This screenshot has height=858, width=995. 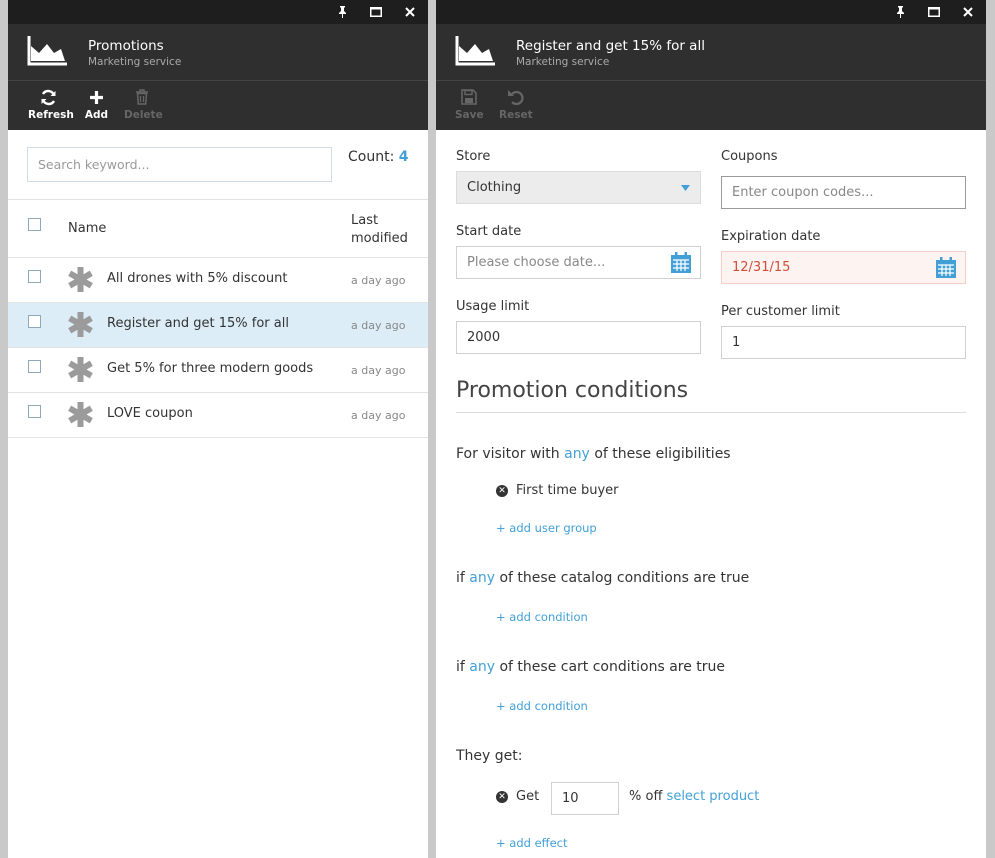 What do you see at coordinates (142, 97) in the screenshot?
I see `trash-icon` at bounding box center [142, 97].